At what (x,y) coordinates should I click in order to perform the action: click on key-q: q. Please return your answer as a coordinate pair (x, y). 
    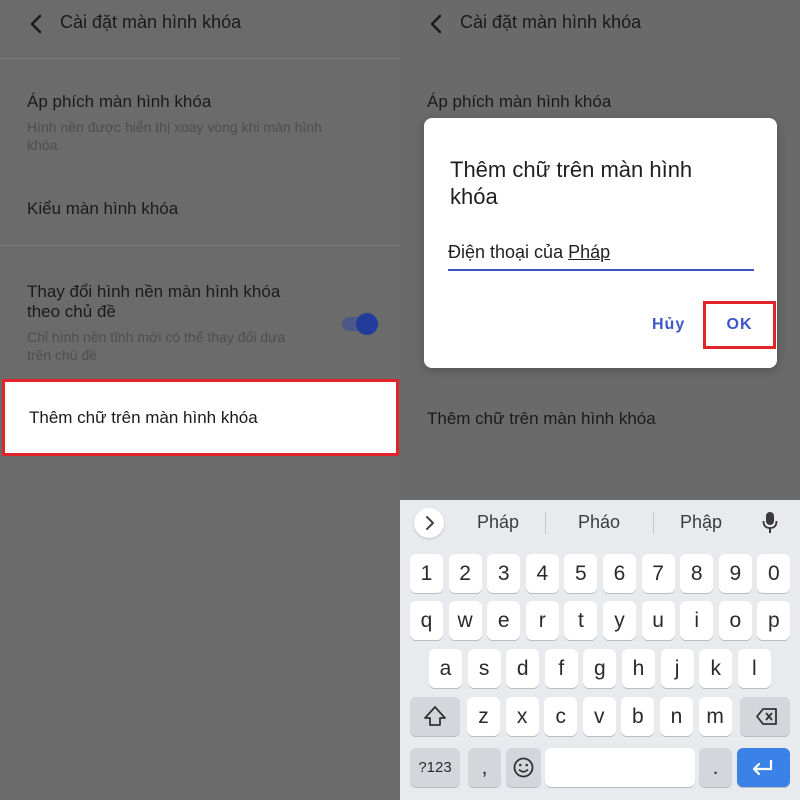
    Looking at the image, I should click on (426, 620).